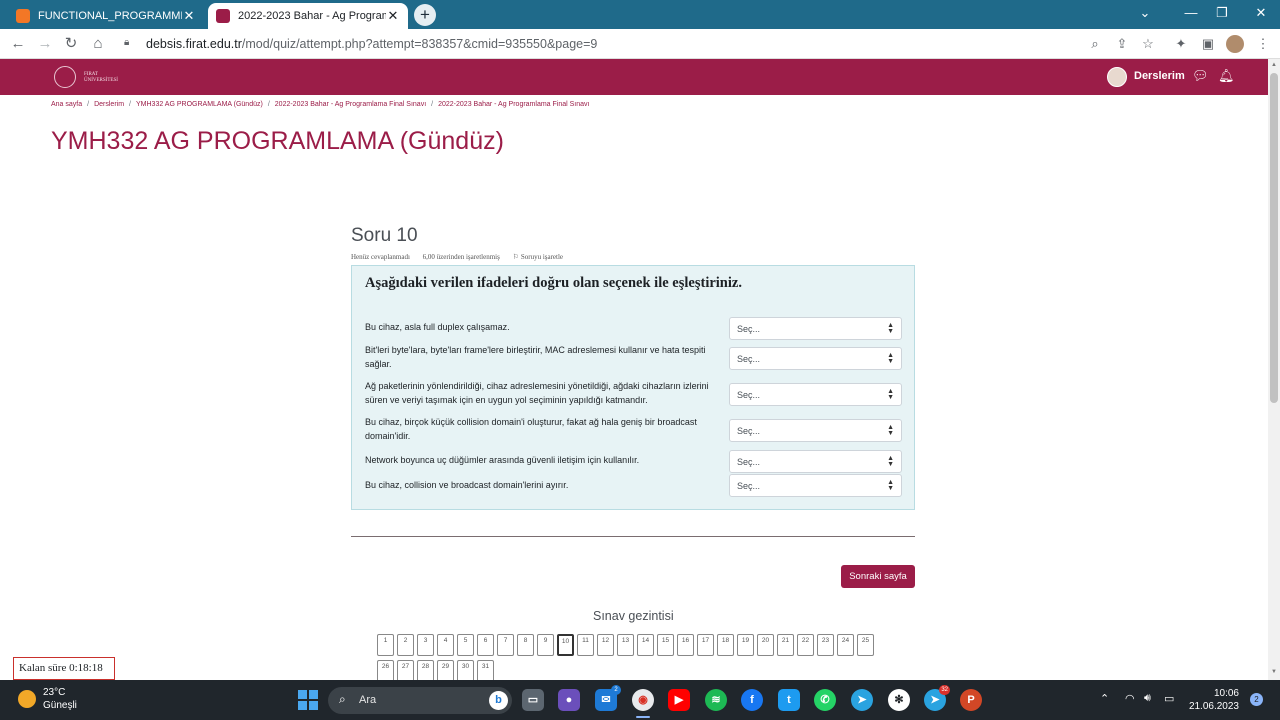  What do you see at coordinates (705, 645) in the screenshot?
I see `quiz-nav-button: 17` at bounding box center [705, 645].